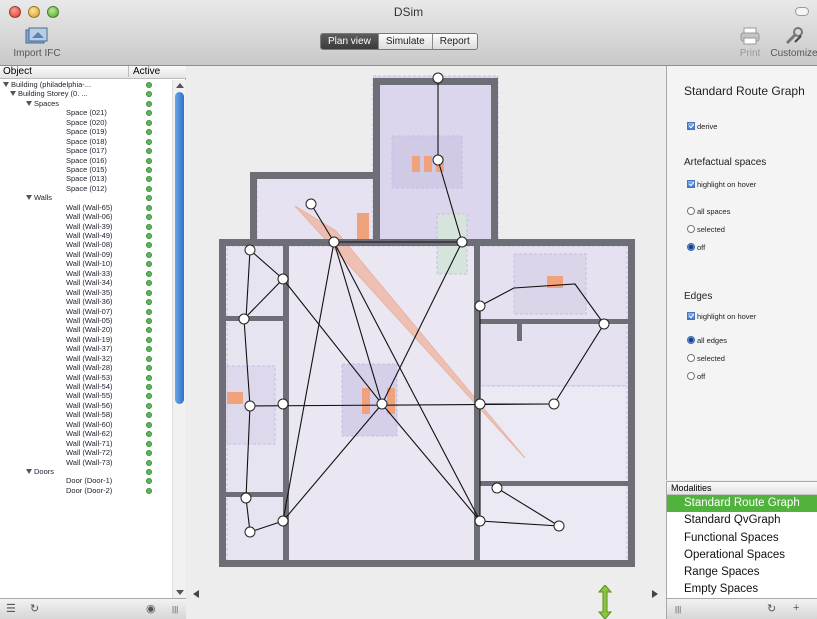  What do you see at coordinates (86, 112) in the screenshot?
I see `tree-row: Space (021)` at bounding box center [86, 112].